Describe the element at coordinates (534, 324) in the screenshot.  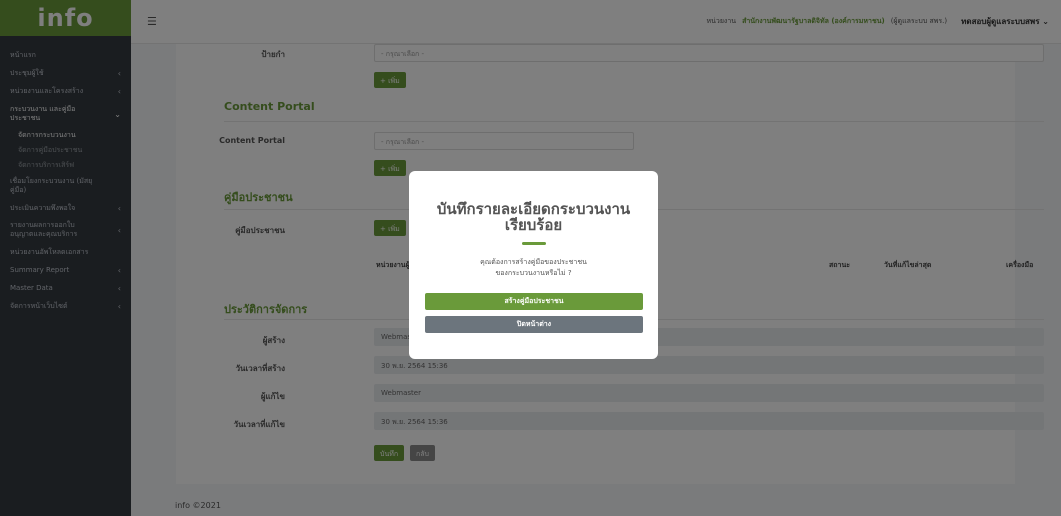
I see `close-dialog-button: ปิดหน้าต่าง` at that location.